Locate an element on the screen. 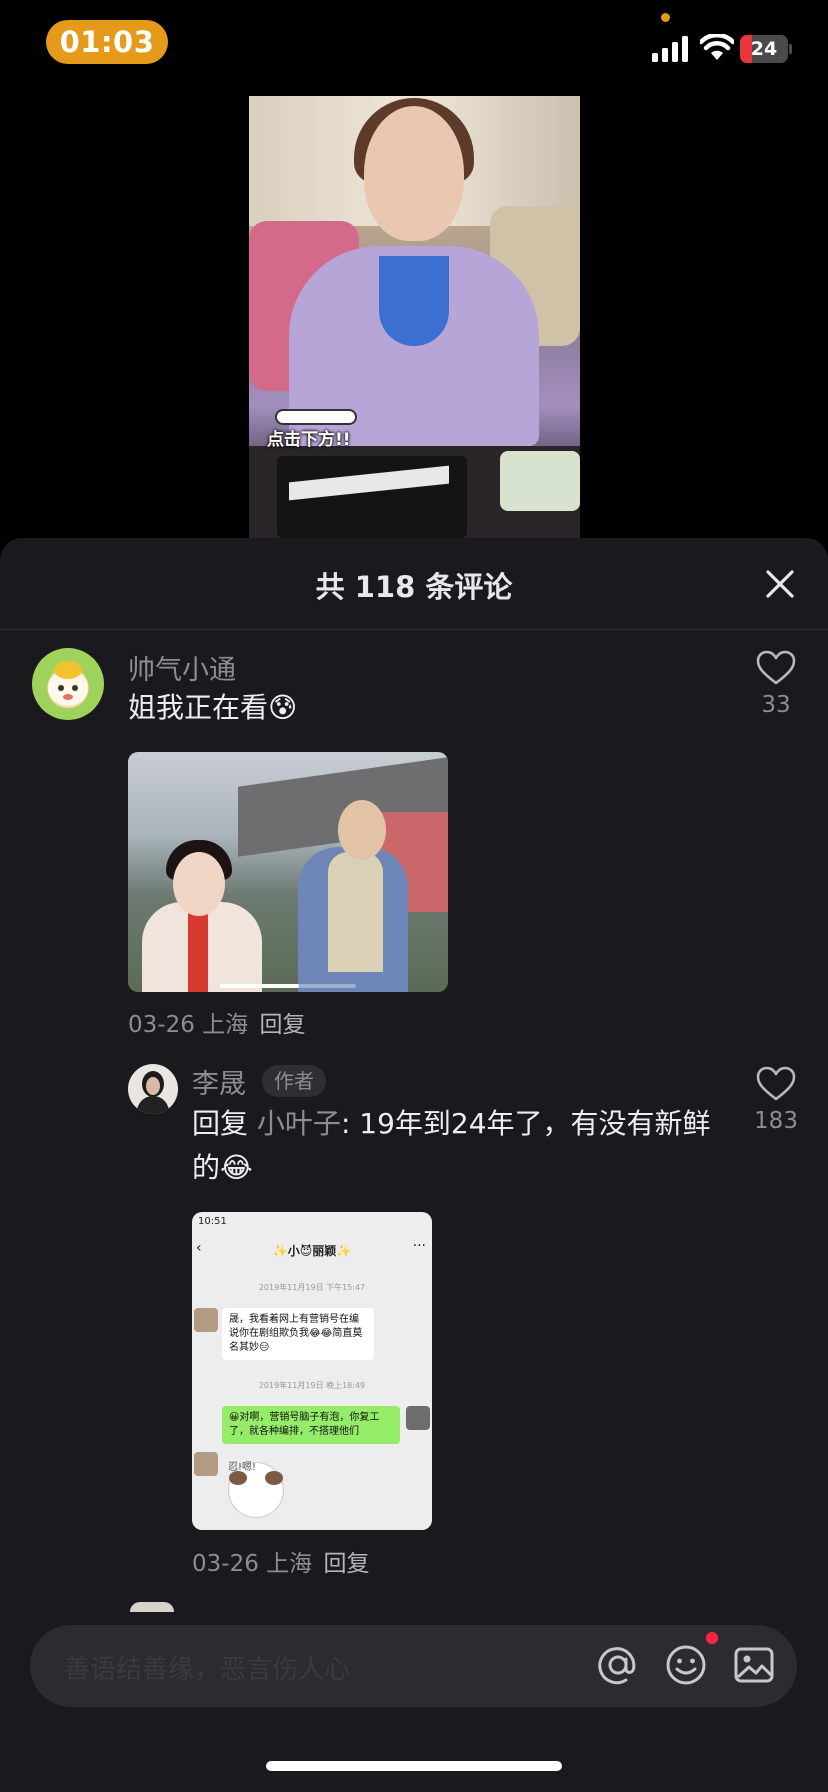 The image size is (828, 1792). reply-mention: 小叶子 is located at coordinates (299, 1123).